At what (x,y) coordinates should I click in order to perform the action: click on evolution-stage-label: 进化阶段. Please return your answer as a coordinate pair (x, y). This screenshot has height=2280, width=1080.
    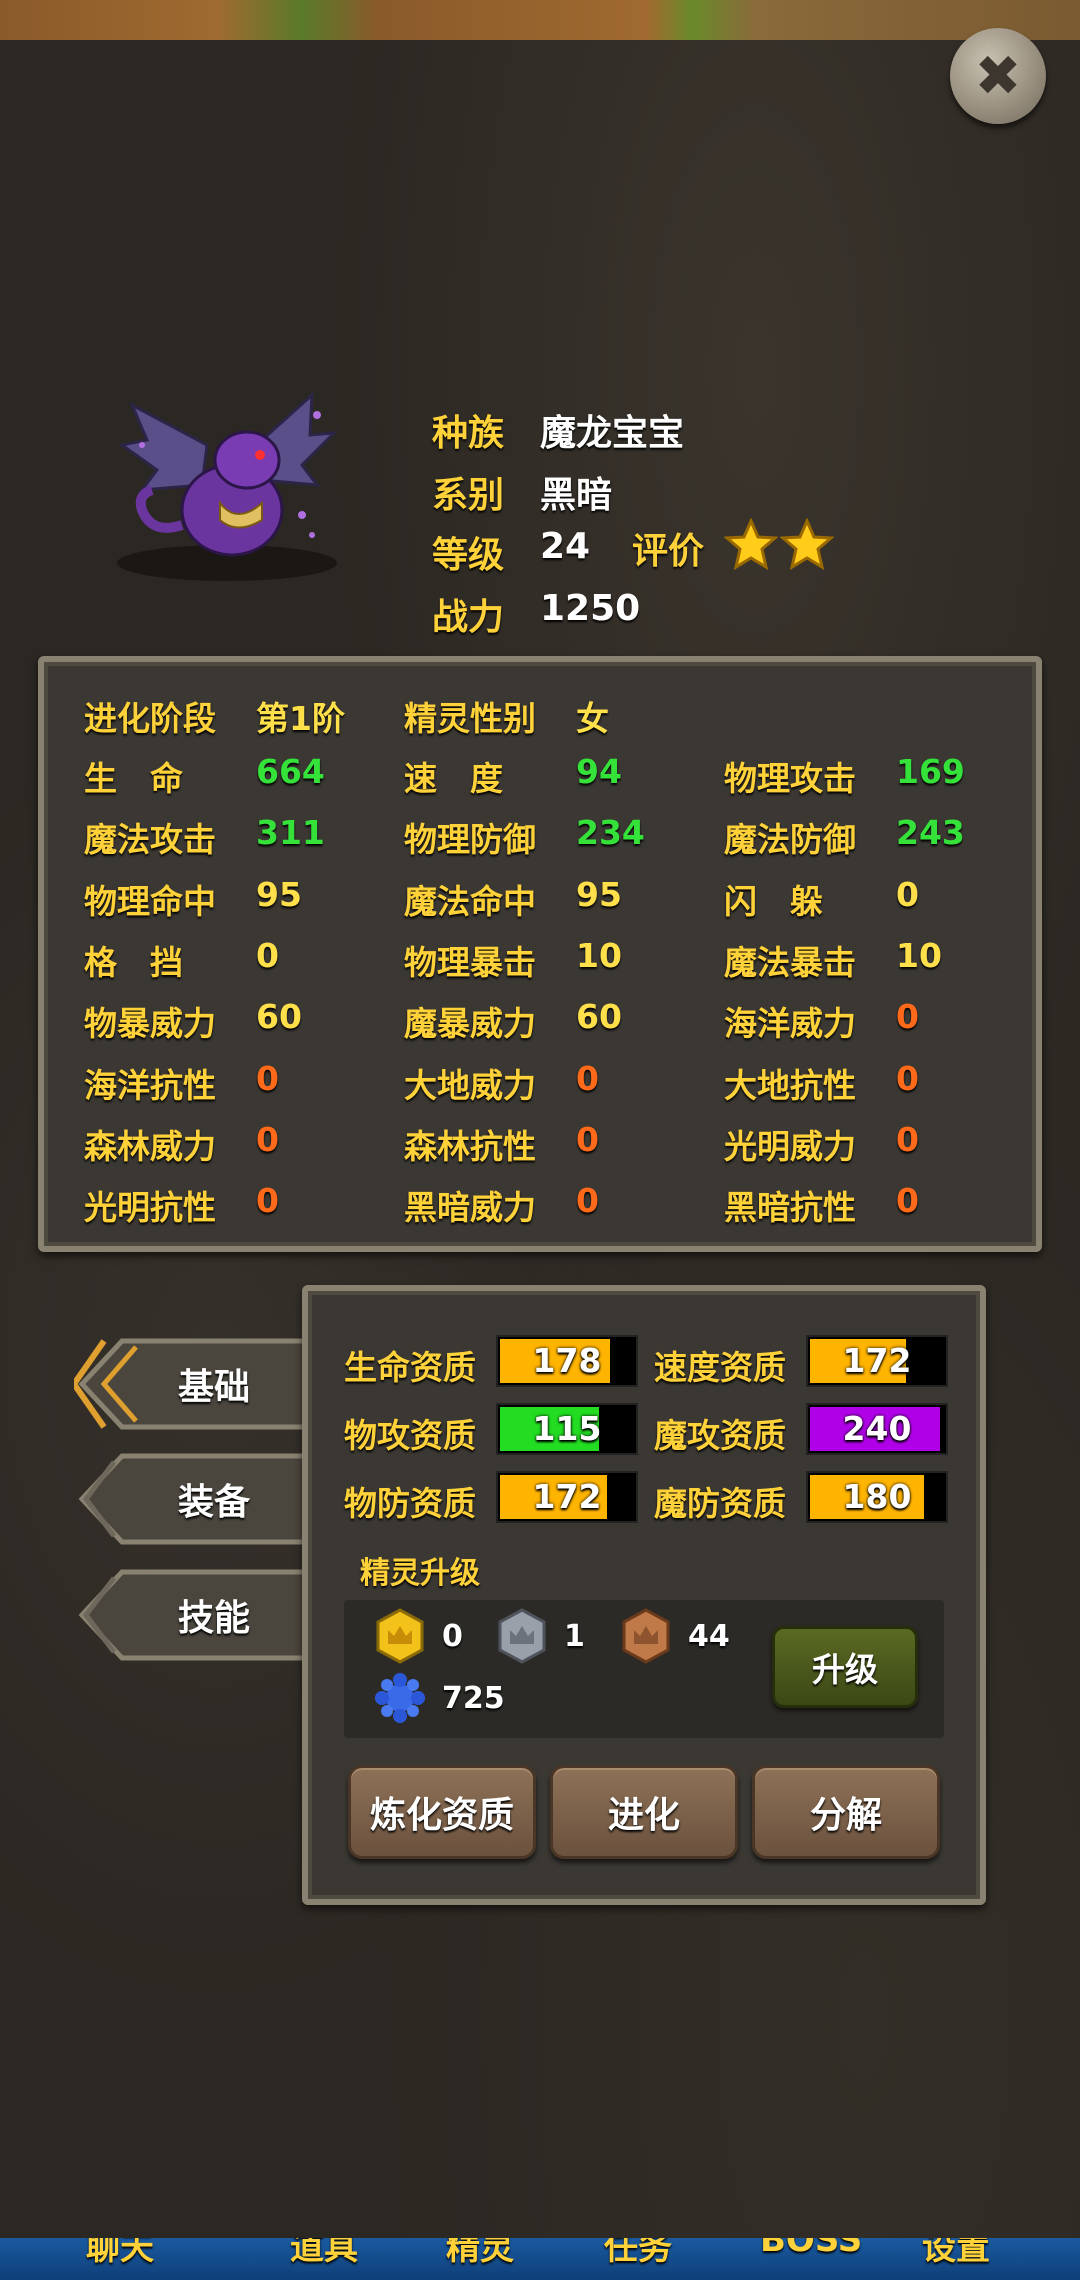
    Looking at the image, I should click on (150, 718).